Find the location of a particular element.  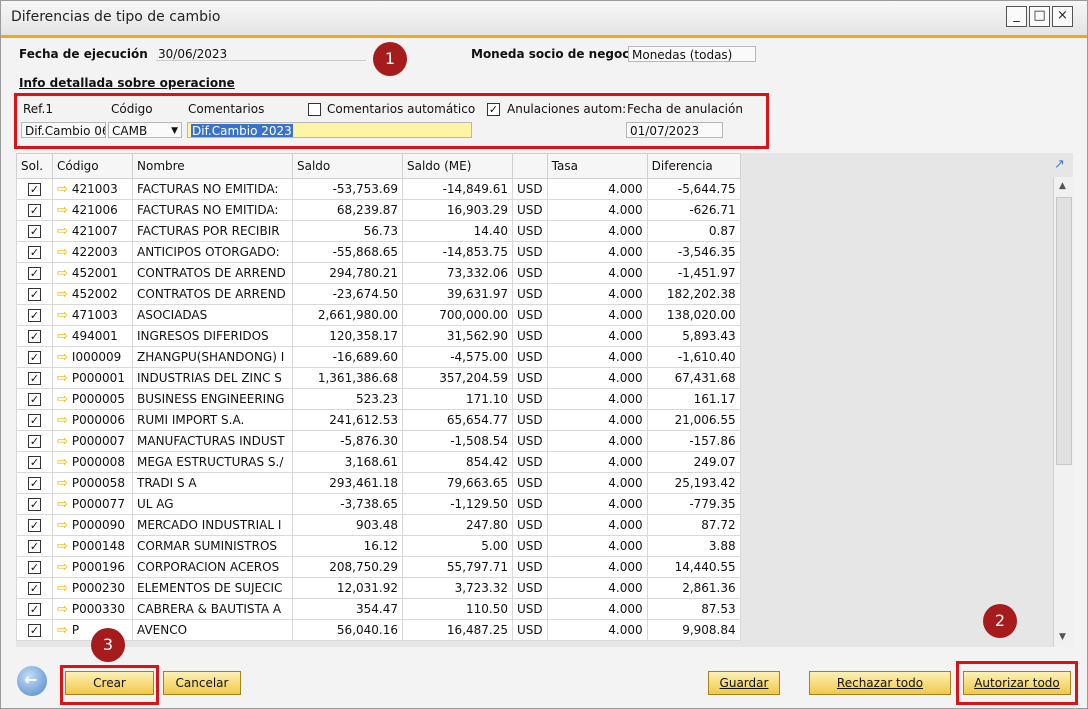

nombre-cell: MANUFACTURAS INDUST is located at coordinates (212, 441).